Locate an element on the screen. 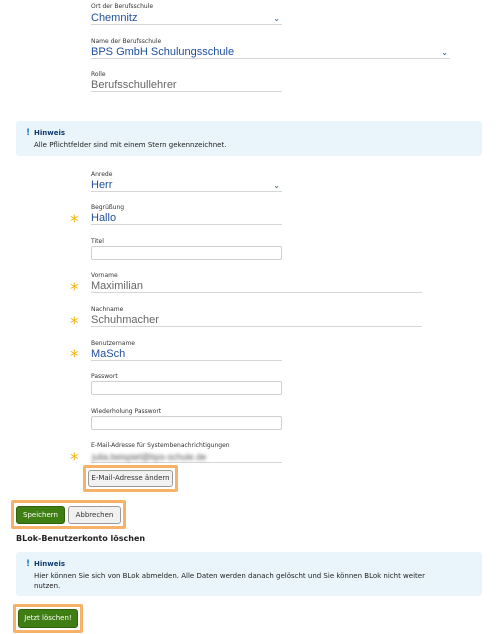 This screenshot has height=634, width=500. role-field: Berufsschullehrer is located at coordinates (186, 85).